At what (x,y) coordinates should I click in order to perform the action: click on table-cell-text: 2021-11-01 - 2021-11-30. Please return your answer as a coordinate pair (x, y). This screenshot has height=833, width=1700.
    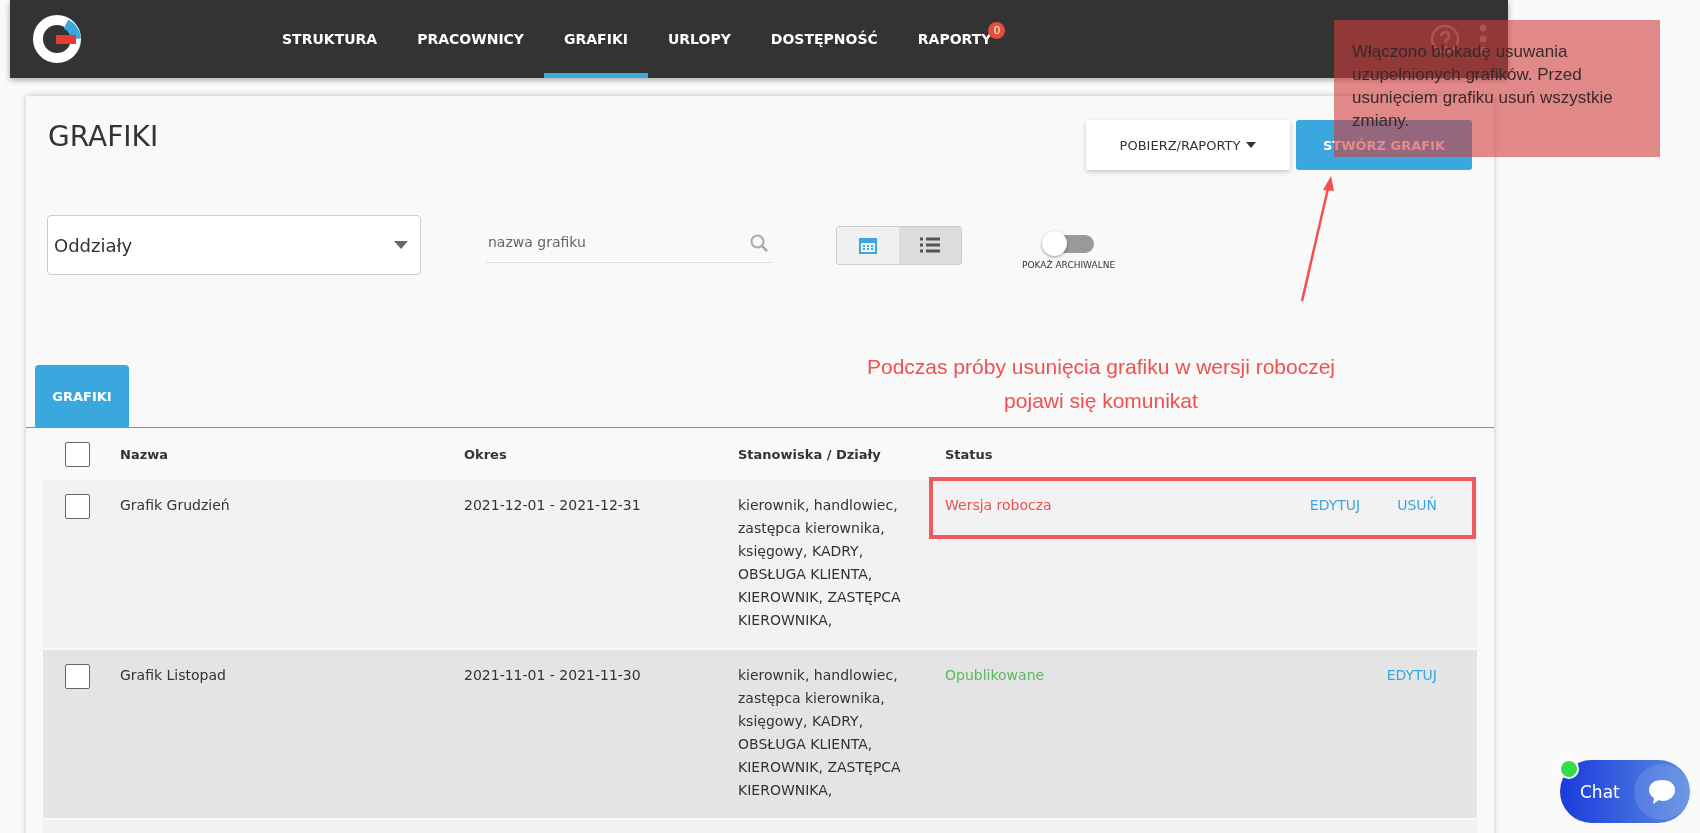
    Looking at the image, I should click on (553, 675).